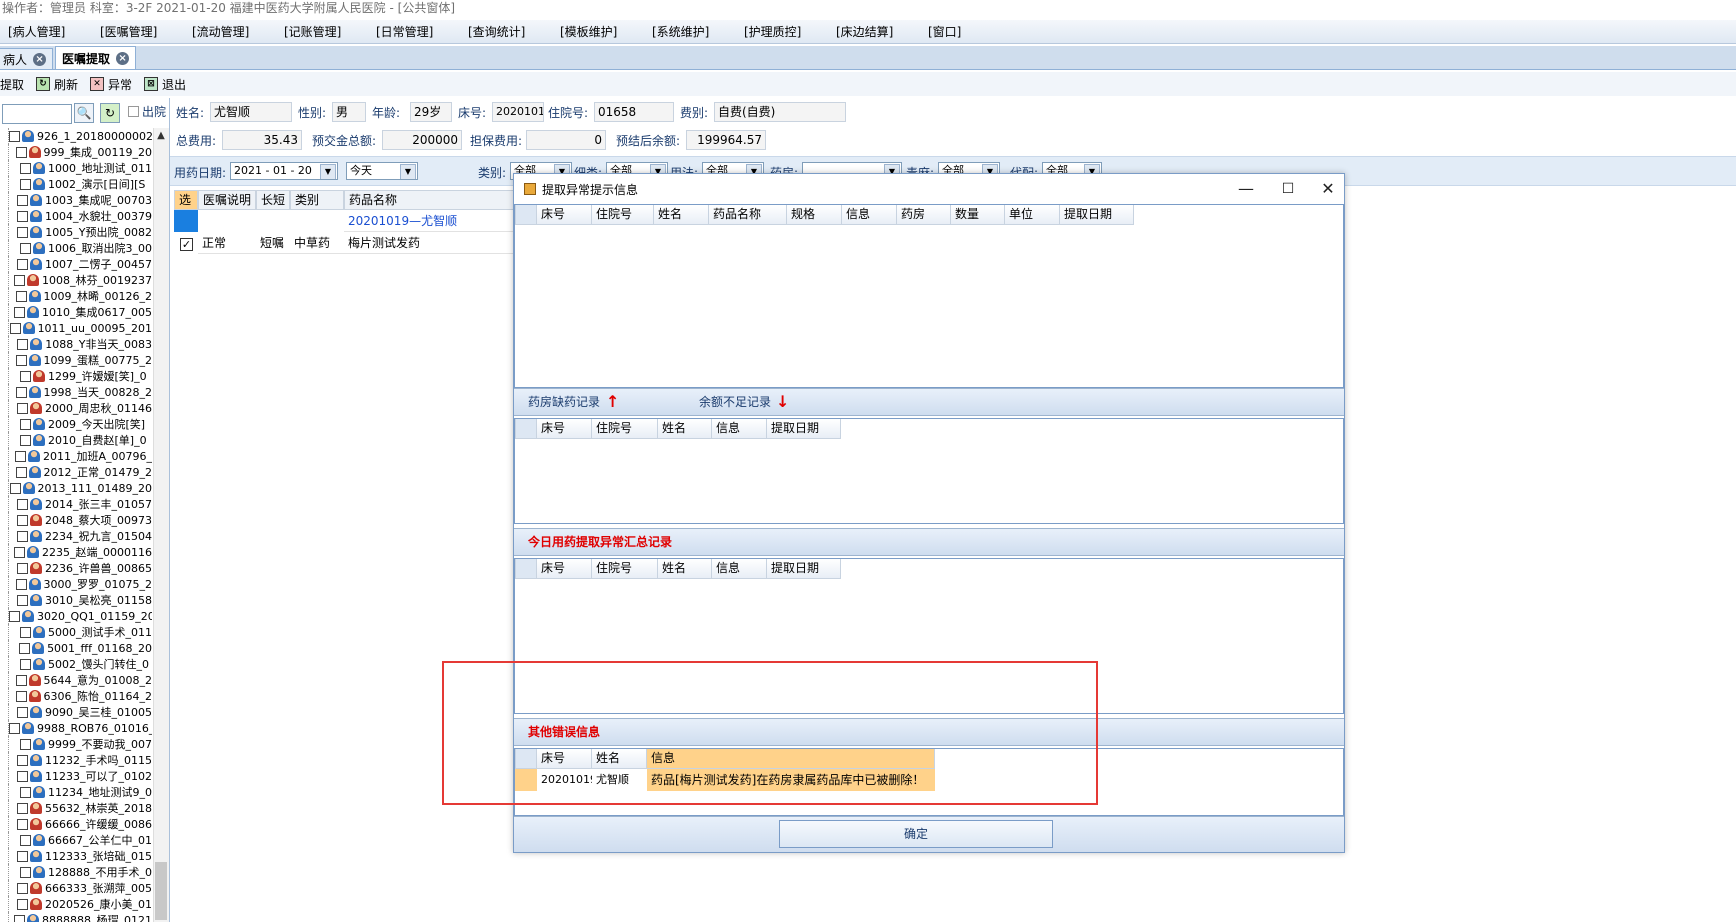  What do you see at coordinates (76, 280) in the screenshot?
I see `patient-list-item: 1008_林芬_0019237` at bounding box center [76, 280].